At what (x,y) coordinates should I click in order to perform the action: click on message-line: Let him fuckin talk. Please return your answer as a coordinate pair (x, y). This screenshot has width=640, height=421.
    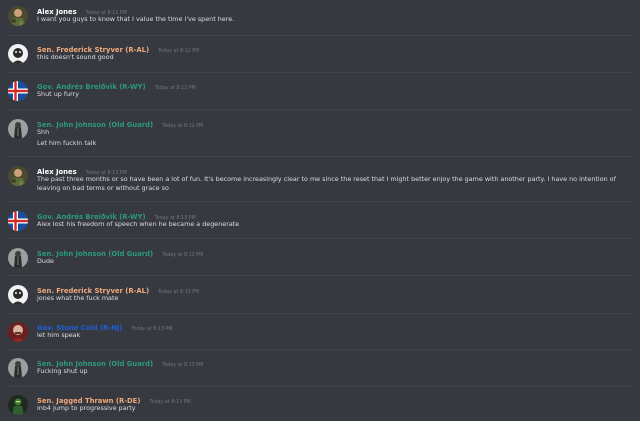
    Looking at the image, I should click on (67, 142).